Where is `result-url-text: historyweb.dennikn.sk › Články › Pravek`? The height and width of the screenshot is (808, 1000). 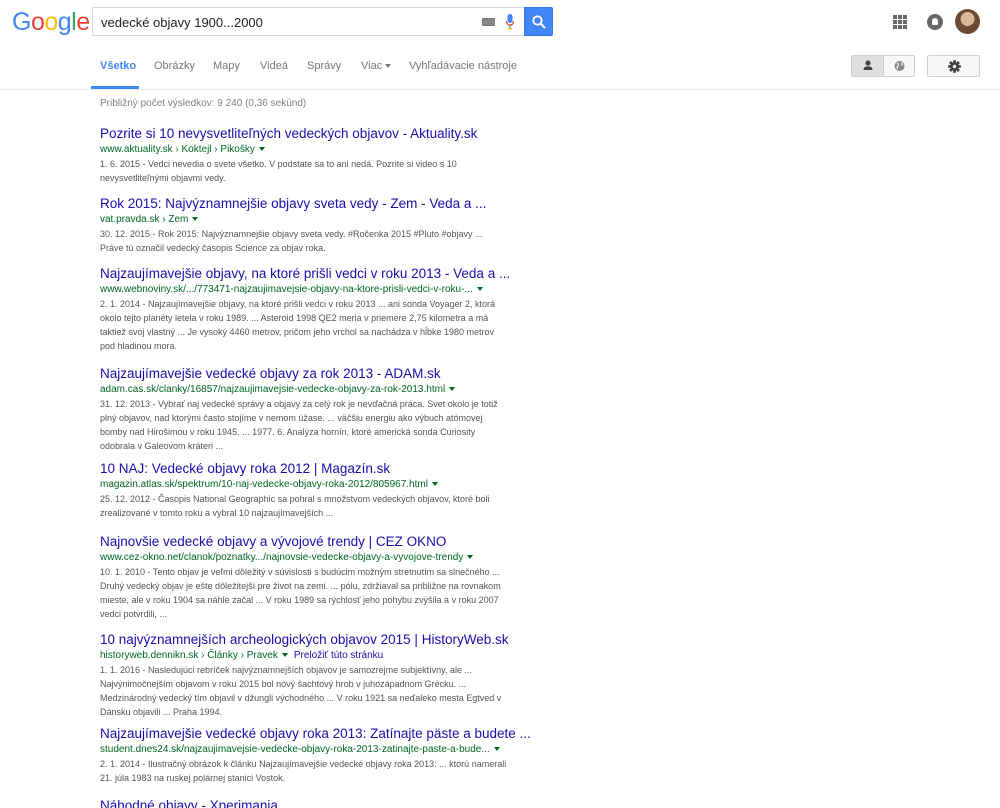 result-url-text: historyweb.dennikn.sk › Články › Pravek is located at coordinates (189, 655).